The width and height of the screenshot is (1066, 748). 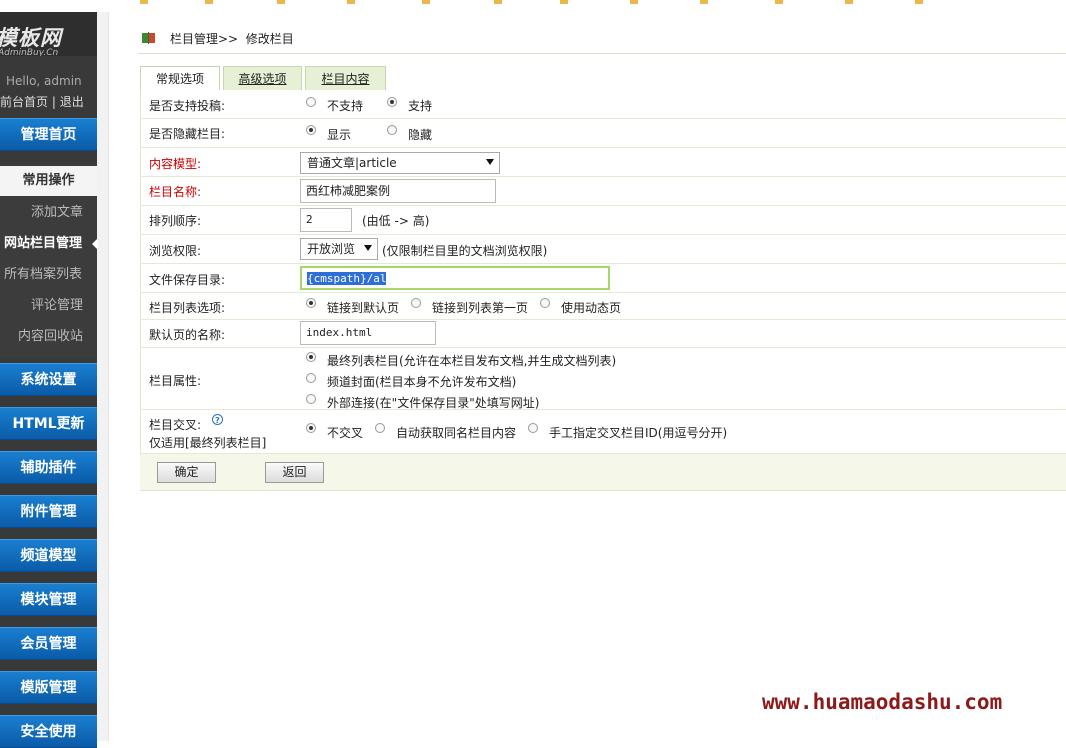 I want to click on radio-auto-cross, so click(x=380, y=428).